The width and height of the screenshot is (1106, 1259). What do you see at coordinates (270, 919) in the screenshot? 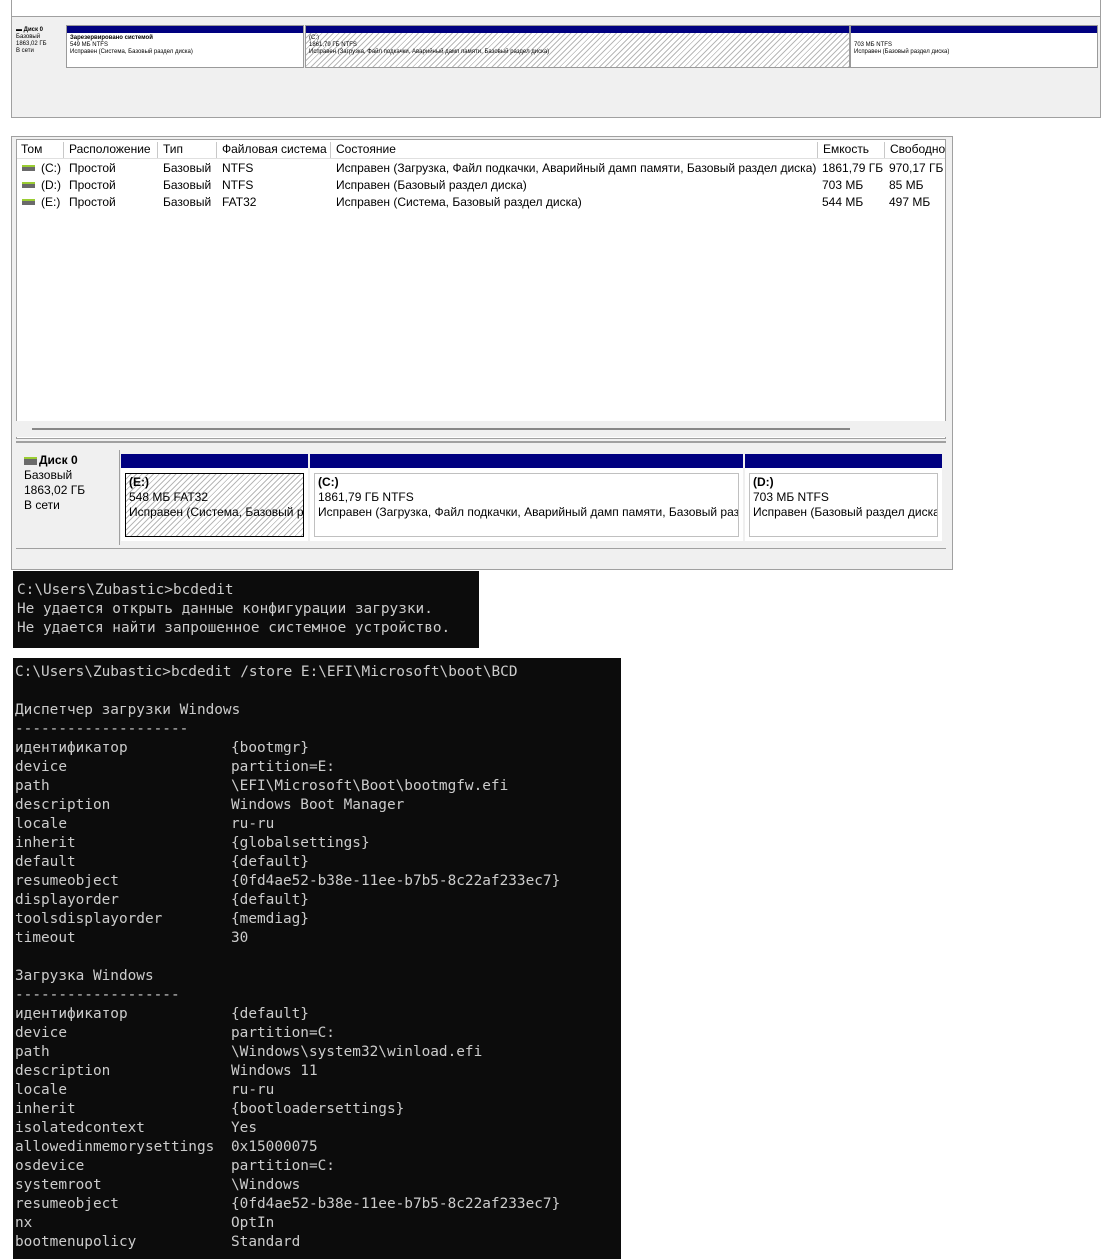
I see `bcd-value: {memdiag}` at bounding box center [270, 919].